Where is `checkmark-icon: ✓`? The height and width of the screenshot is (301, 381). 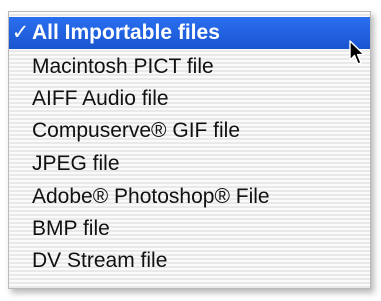 checkmark-icon: ✓ is located at coordinates (20, 32).